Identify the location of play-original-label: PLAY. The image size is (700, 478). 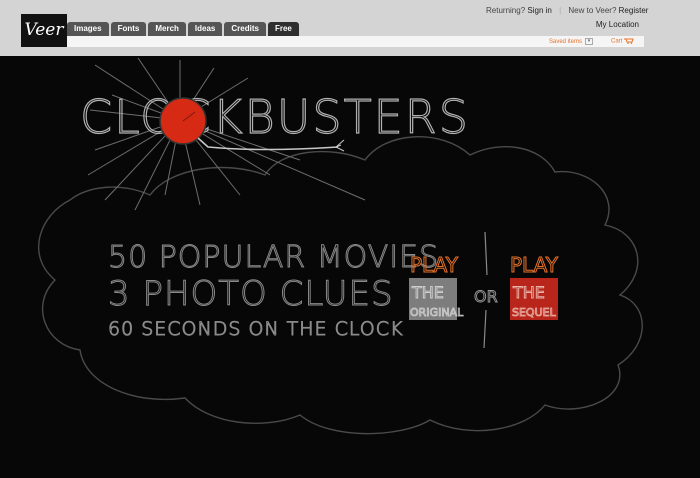
(434, 265).